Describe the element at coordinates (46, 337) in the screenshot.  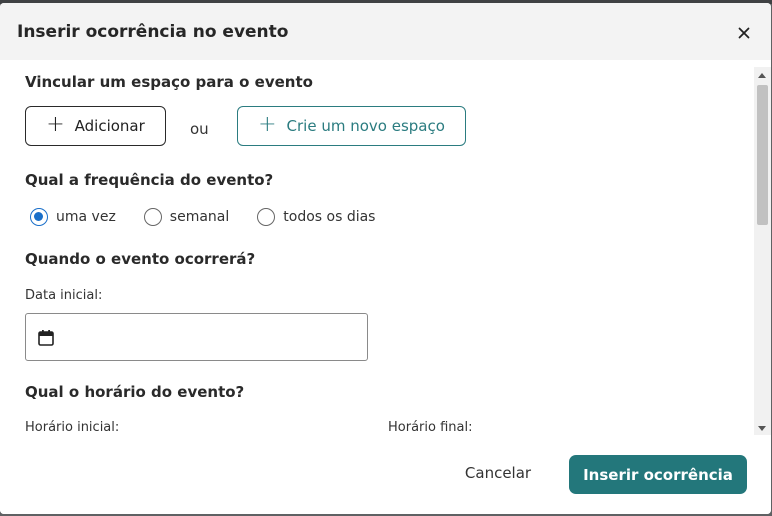
I see `calendar-icon` at that location.